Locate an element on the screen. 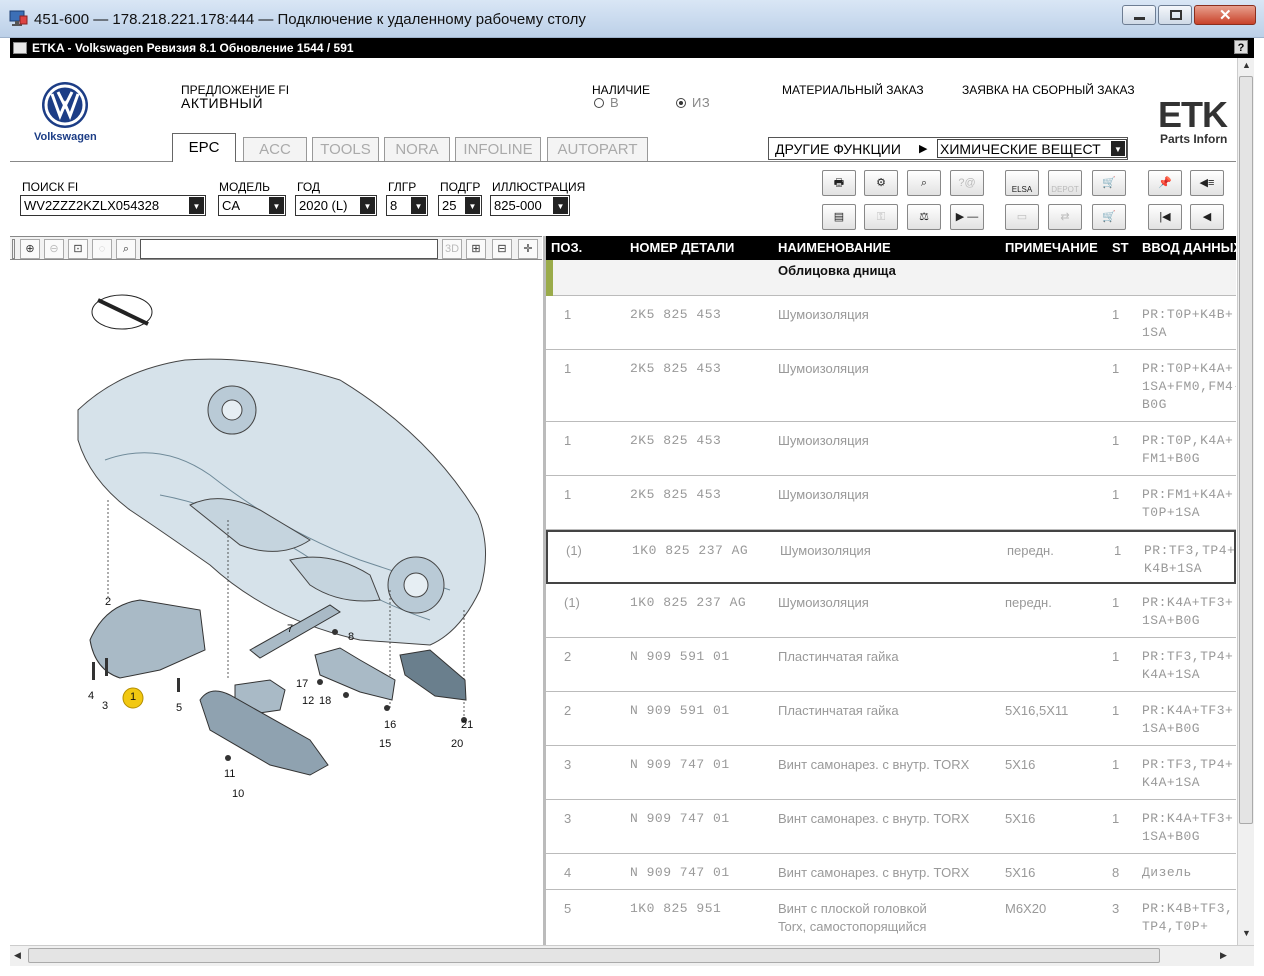 This screenshot has height=976, width=1264. zoom-area-button: ⊡ is located at coordinates (78, 249).